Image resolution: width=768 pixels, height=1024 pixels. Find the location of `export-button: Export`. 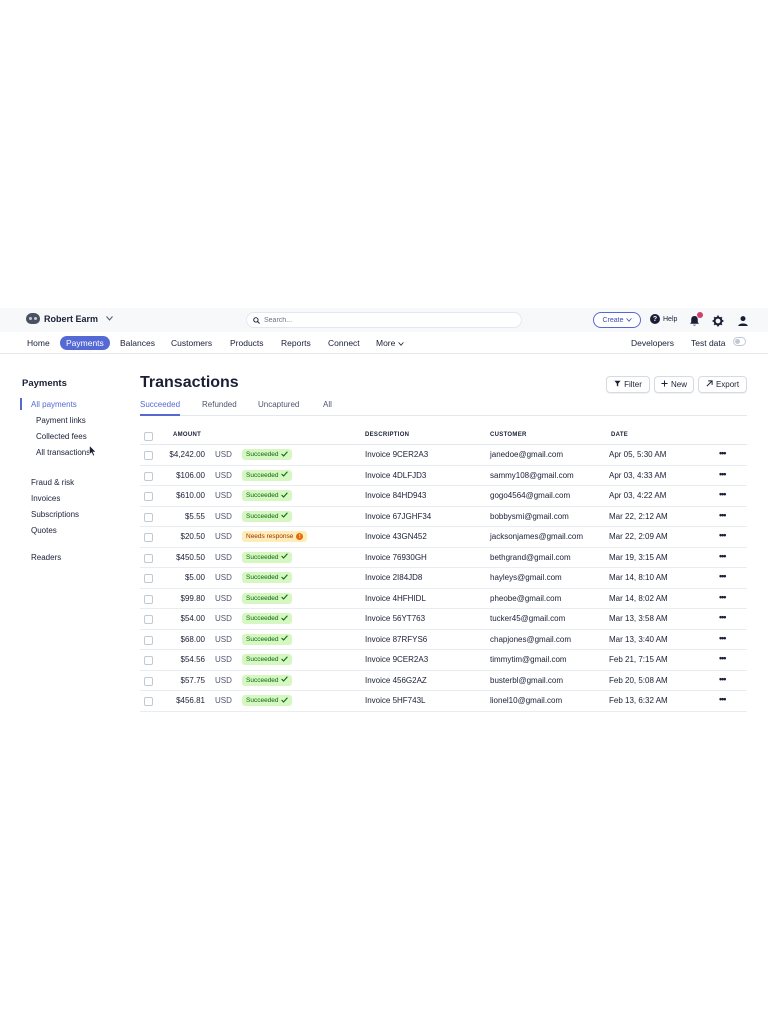

export-button: Export is located at coordinates (722, 384).